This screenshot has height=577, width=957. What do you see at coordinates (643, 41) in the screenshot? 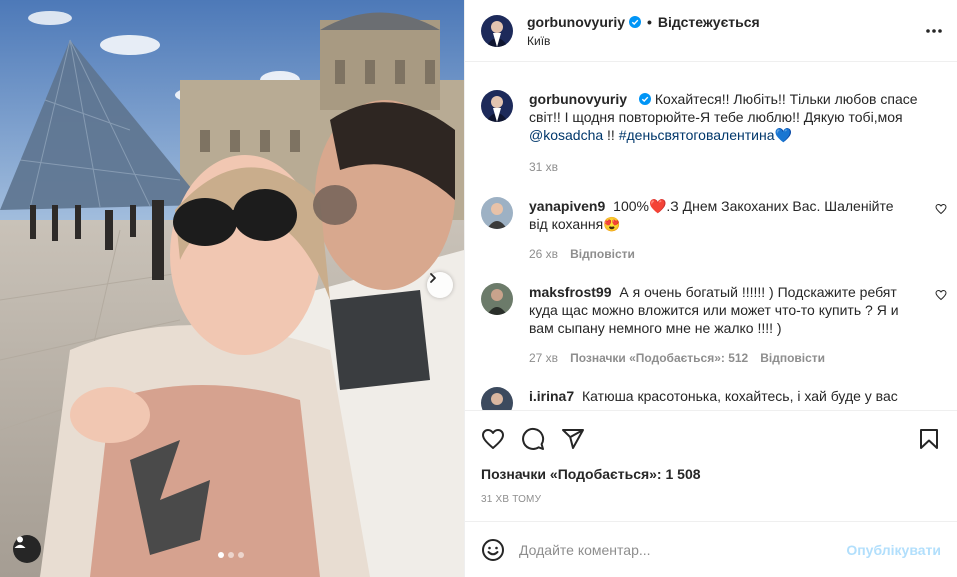
I see `post-location: Київ` at bounding box center [643, 41].